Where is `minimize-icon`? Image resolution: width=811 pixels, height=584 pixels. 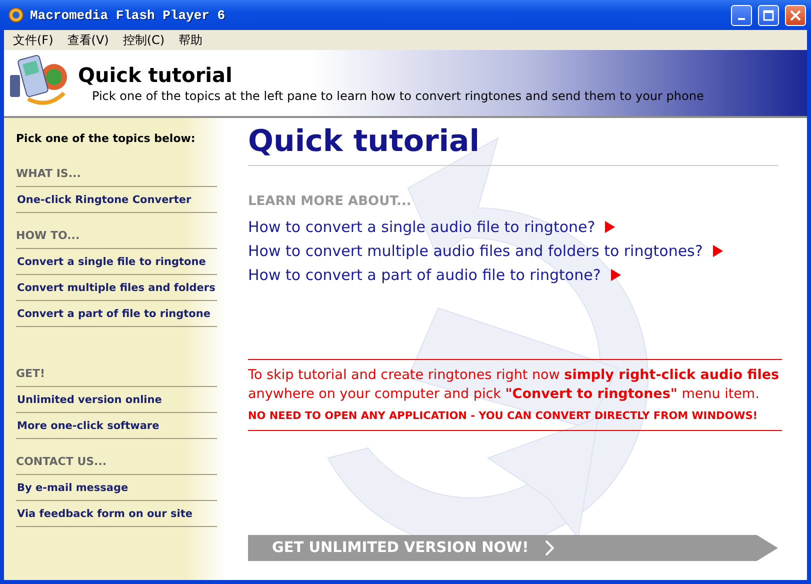 minimize-icon is located at coordinates (741, 19).